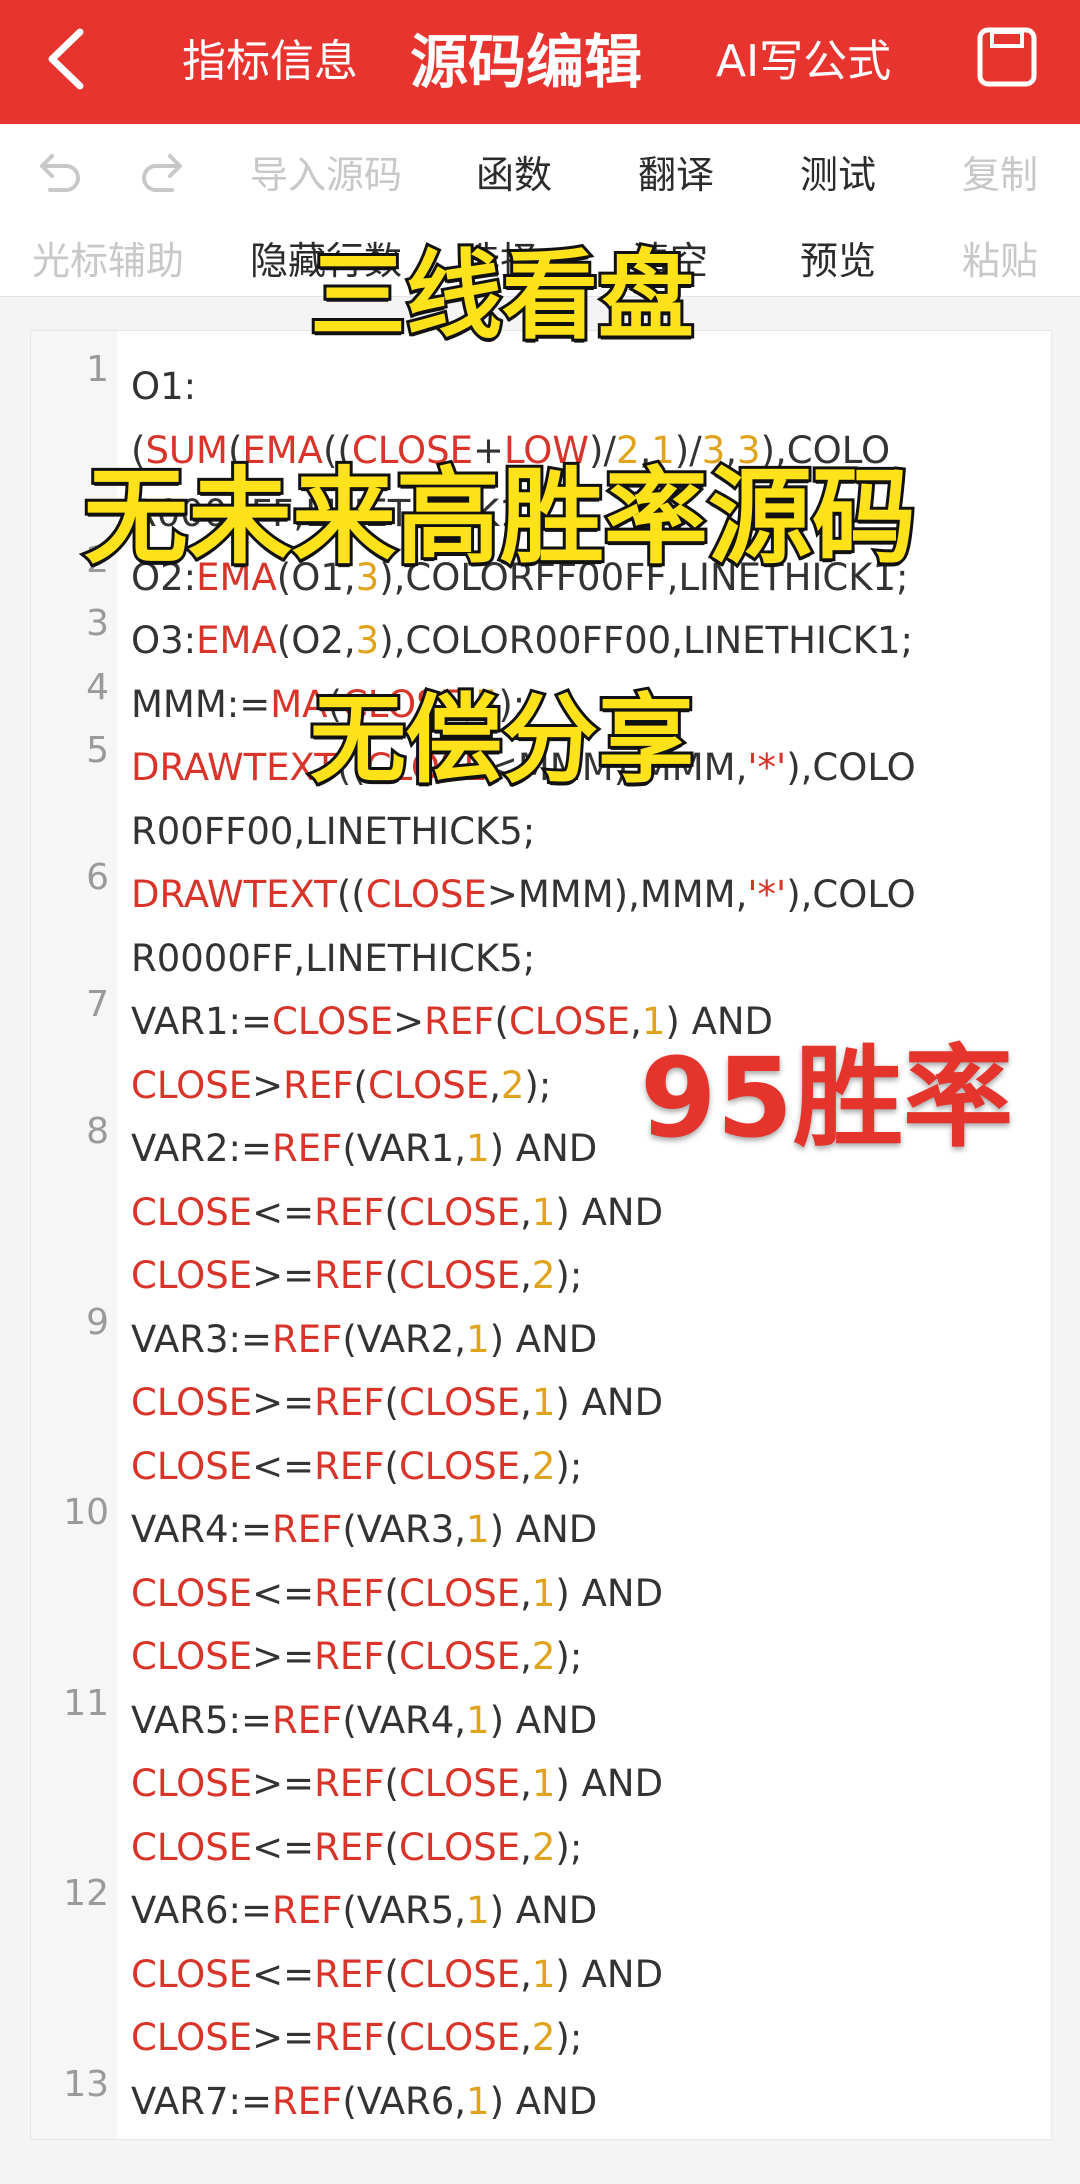 The width and height of the screenshot is (1080, 2184). What do you see at coordinates (1007, 57) in the screenshot?
I see `save-icon` at bounding box center [1007, 57].